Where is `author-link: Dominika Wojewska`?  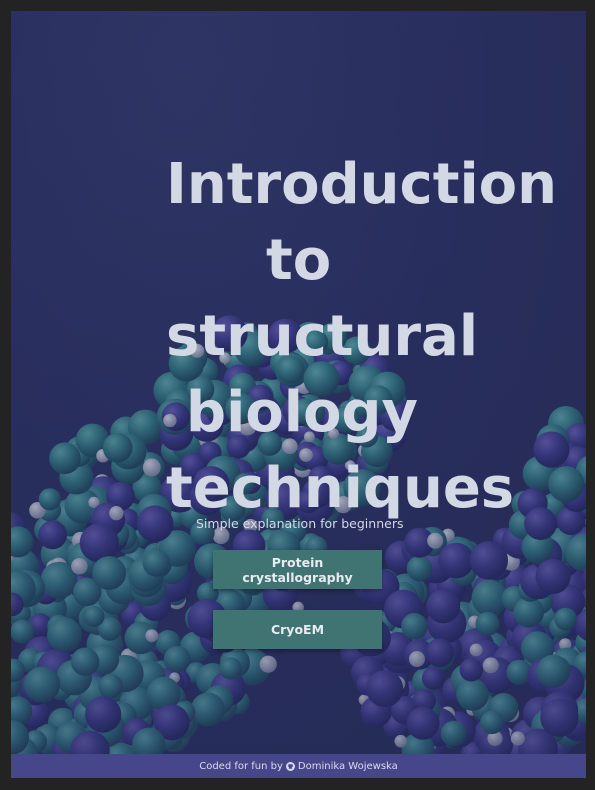 author-link: Dominika Wojewska is located at coordinates (348, 766).